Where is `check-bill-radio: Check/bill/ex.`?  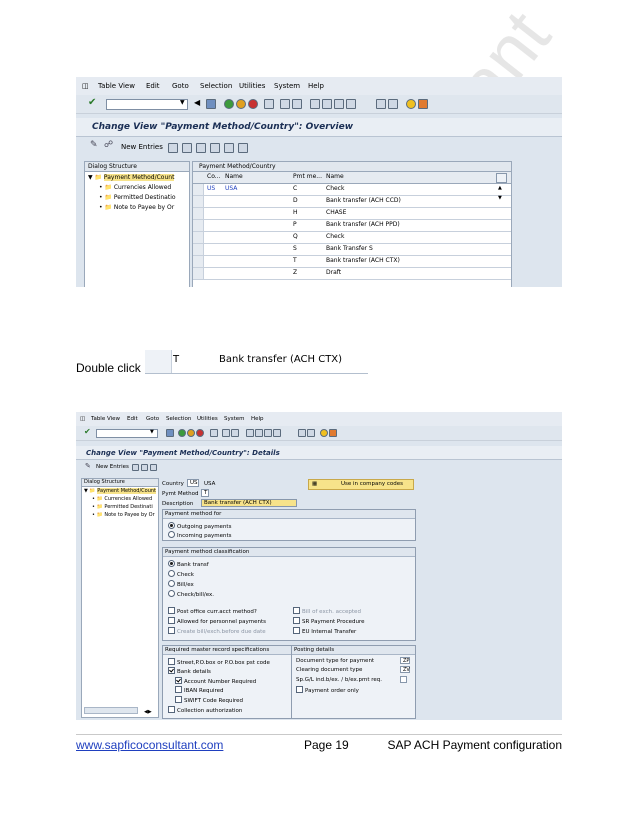 check-bill-radio: Check/bill/ex. is located at coordinates (191, 594).